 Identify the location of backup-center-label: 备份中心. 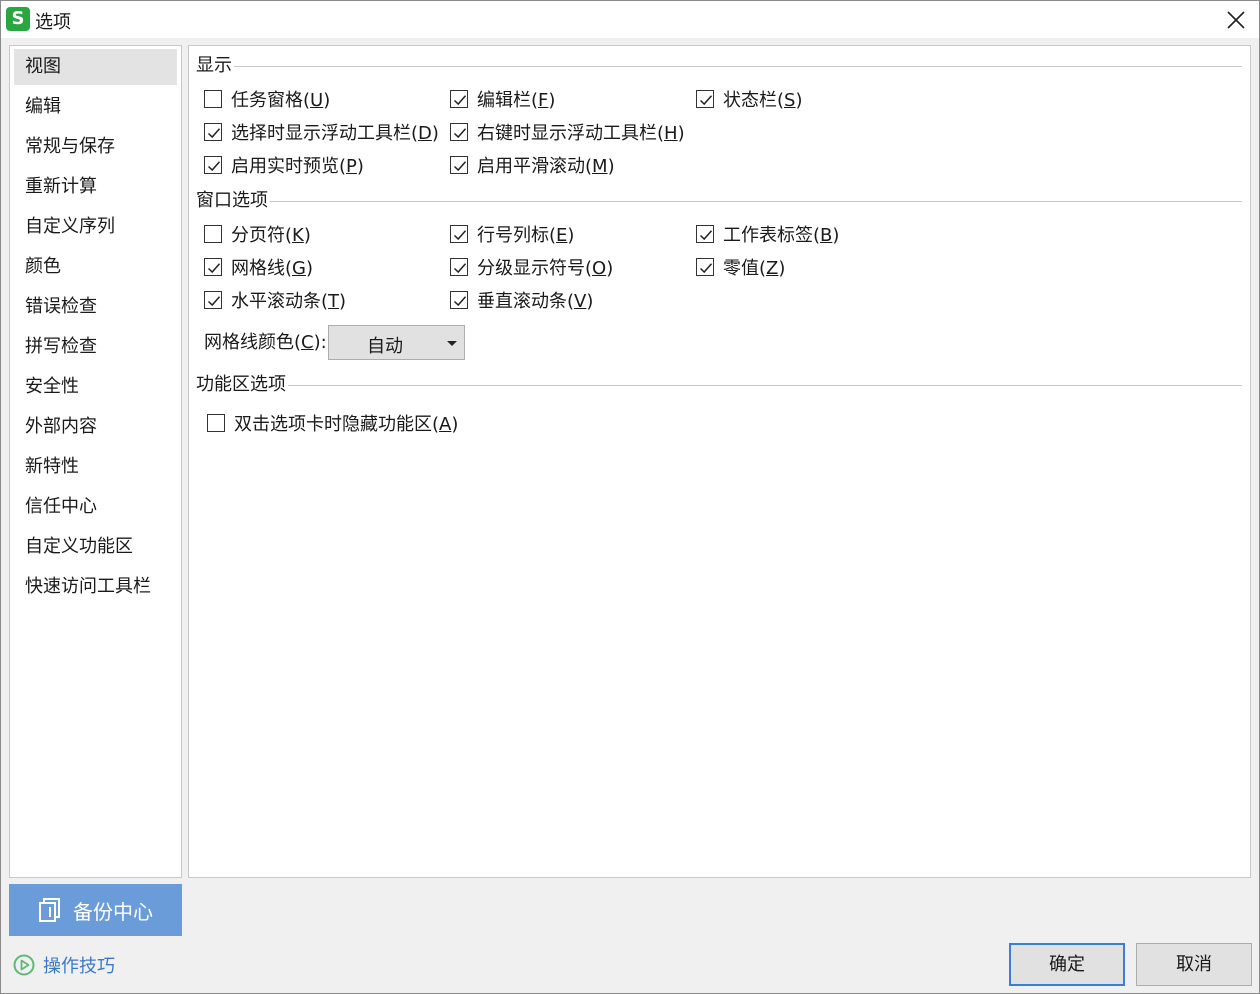
(113, 912).